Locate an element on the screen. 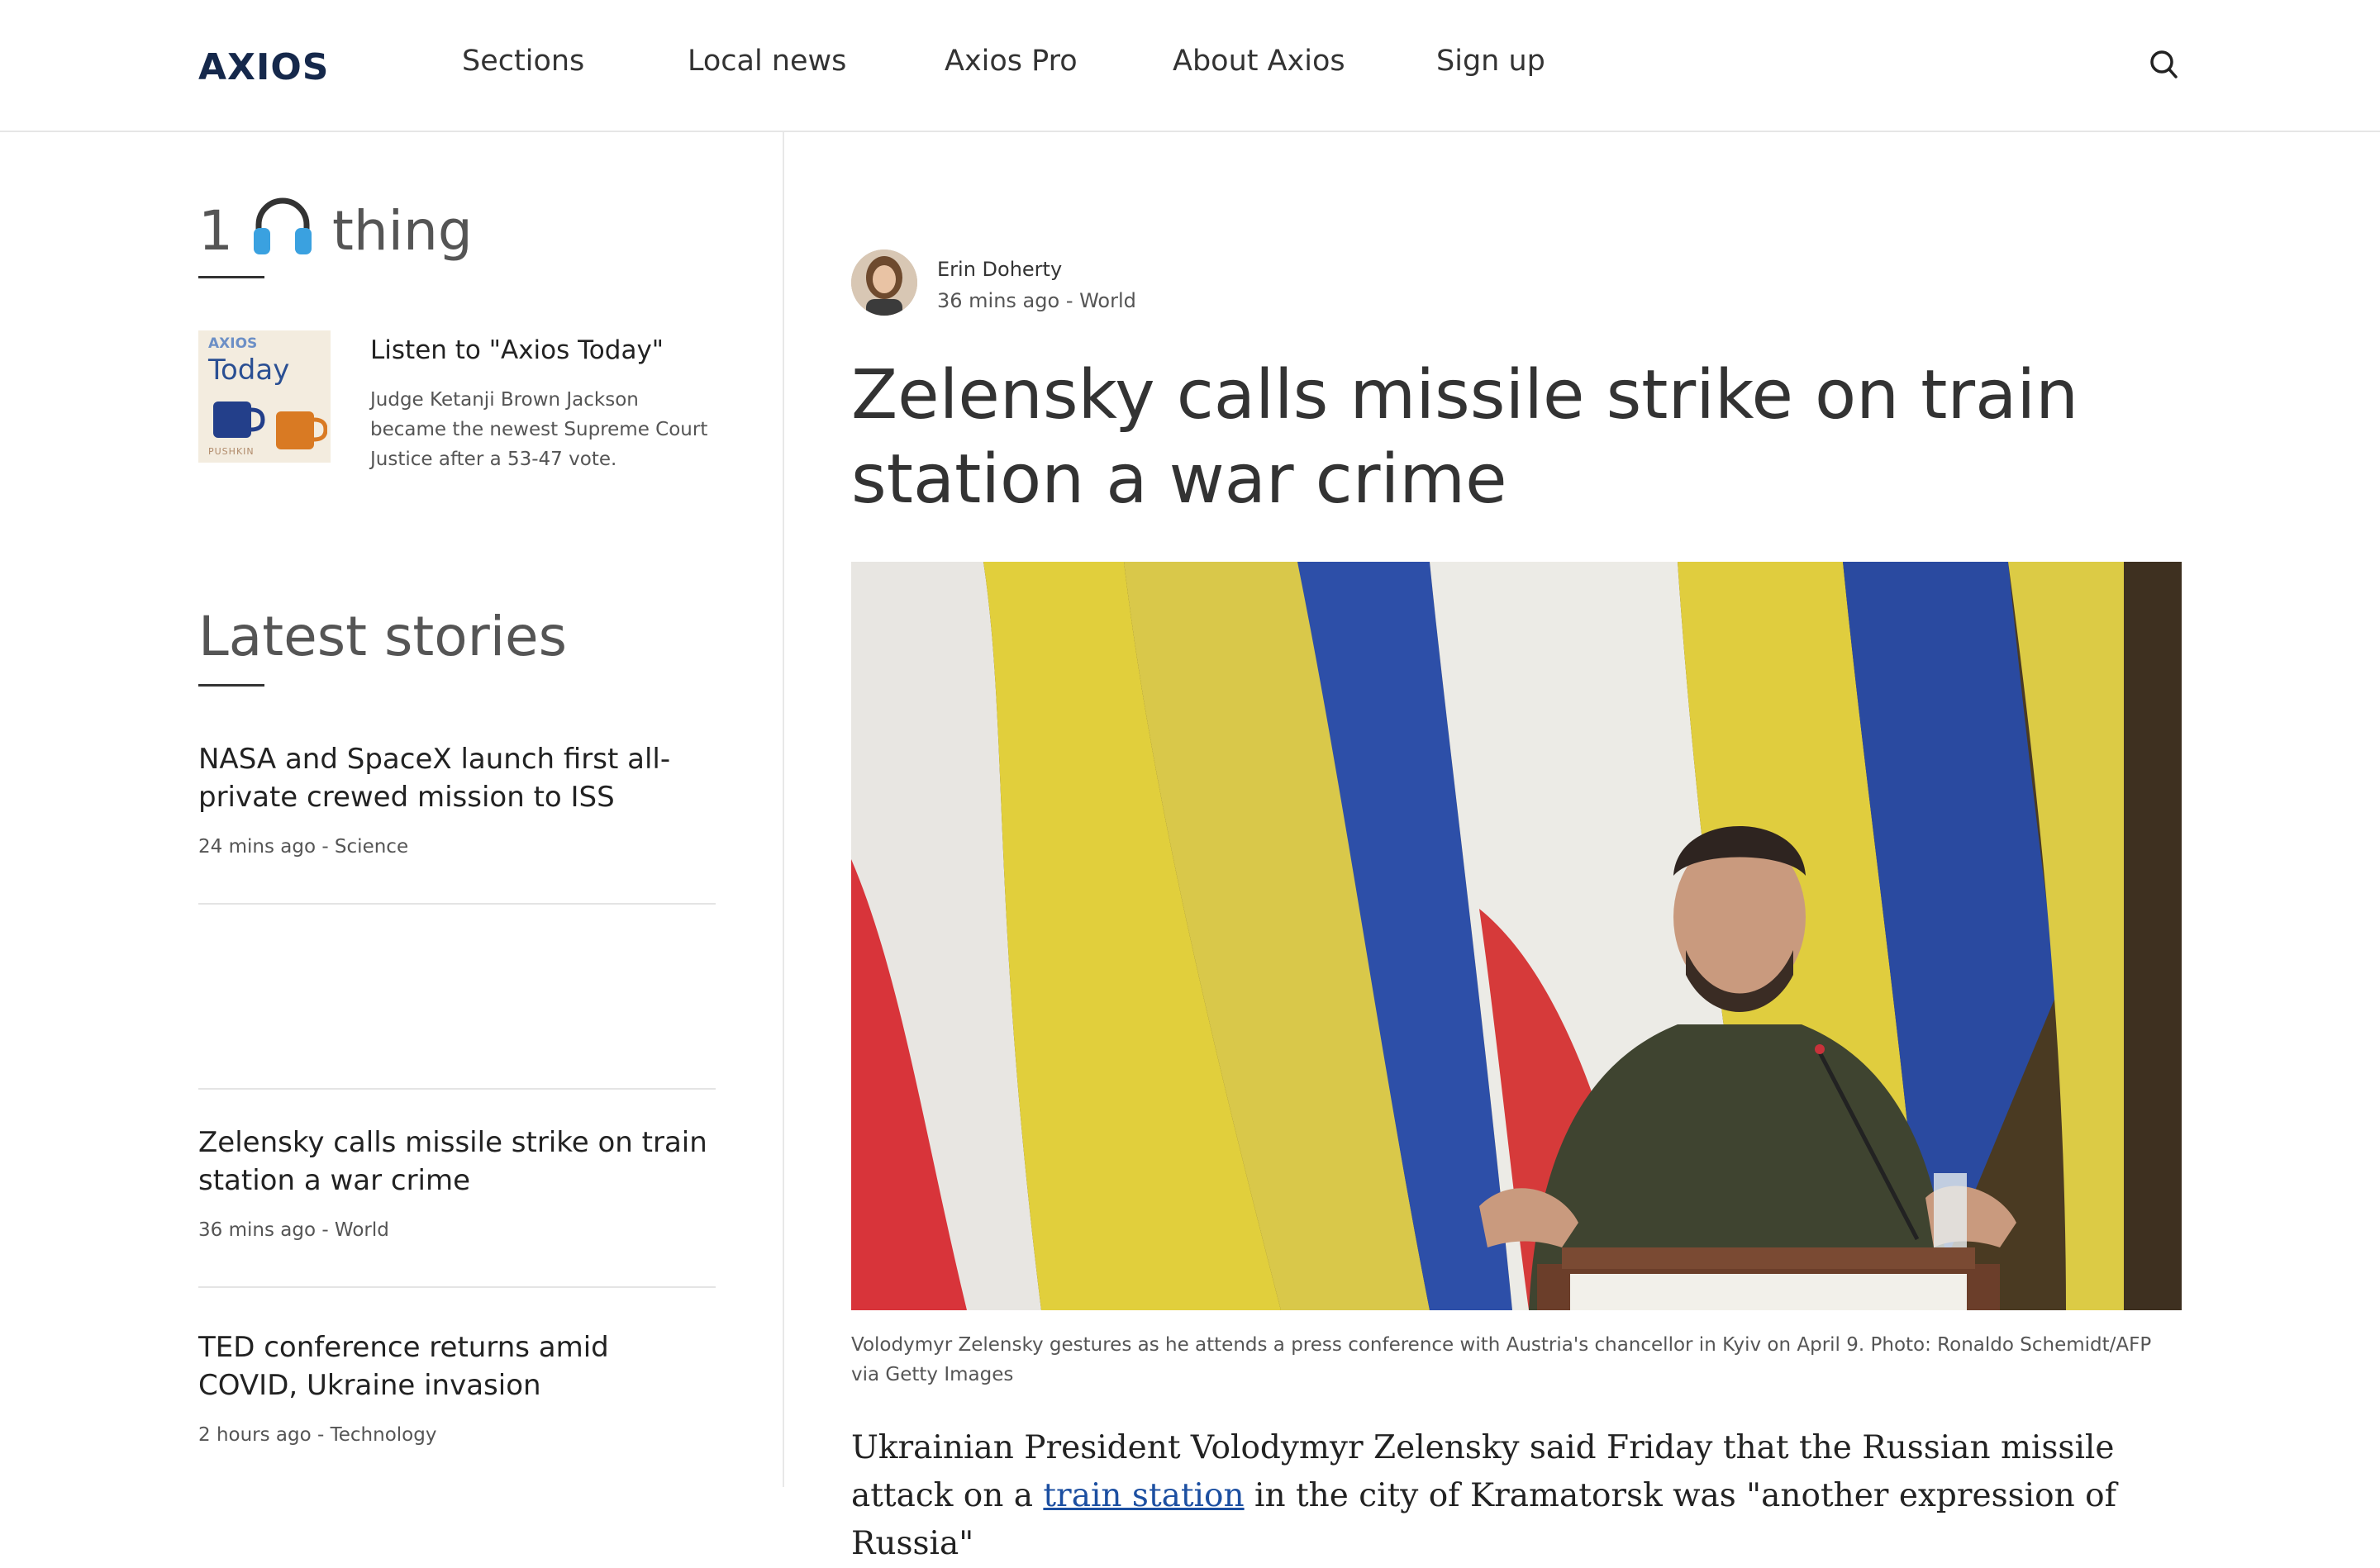 The image size is (2380, 1568). one-thing-word: thing is located at coordinates (402, 231).